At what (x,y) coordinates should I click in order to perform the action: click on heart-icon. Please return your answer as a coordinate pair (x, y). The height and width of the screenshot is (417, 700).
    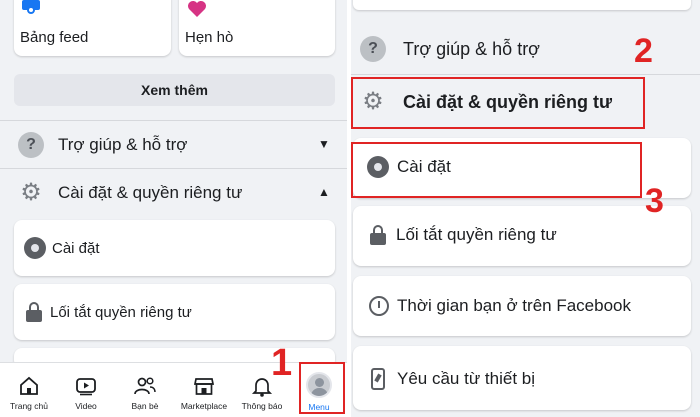
    Looking at the image, I should click on (197, 11).